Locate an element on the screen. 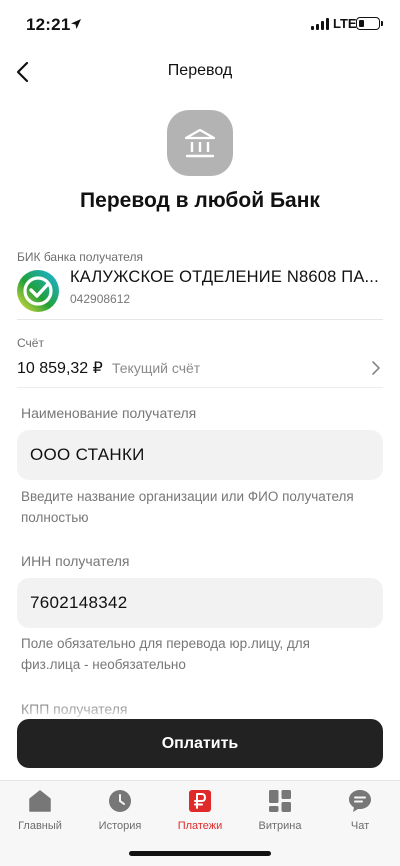 The image size is (400, 866). recipient-name-value: ООО СТАНКИ is located at coordinates (87, 454).